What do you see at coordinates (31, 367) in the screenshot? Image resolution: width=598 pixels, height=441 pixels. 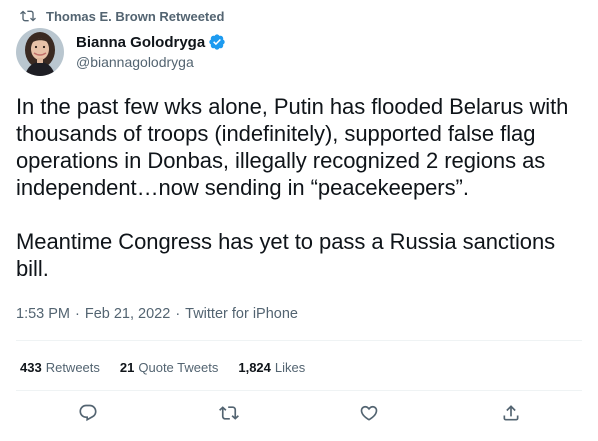 I see `retweets-count: 433` at bounding box center [31, 367].